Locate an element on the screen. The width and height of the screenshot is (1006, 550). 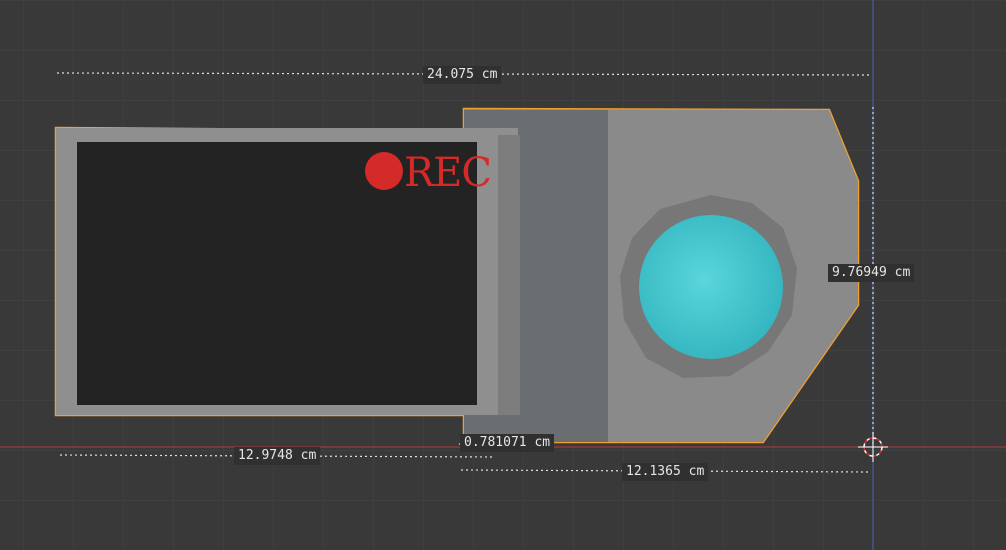
screen-hinge is located at coordinates (509, 275).